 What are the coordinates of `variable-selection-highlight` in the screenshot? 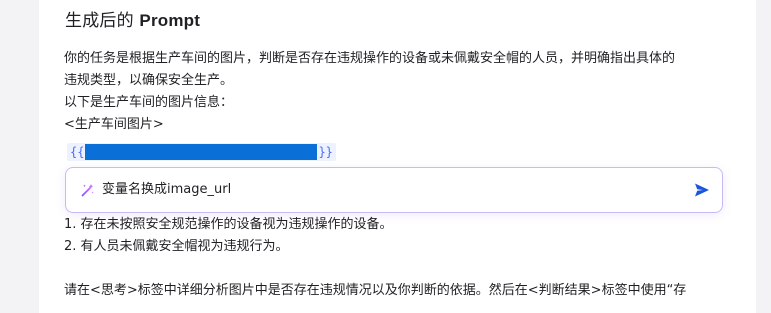 It's located at (201, 152).